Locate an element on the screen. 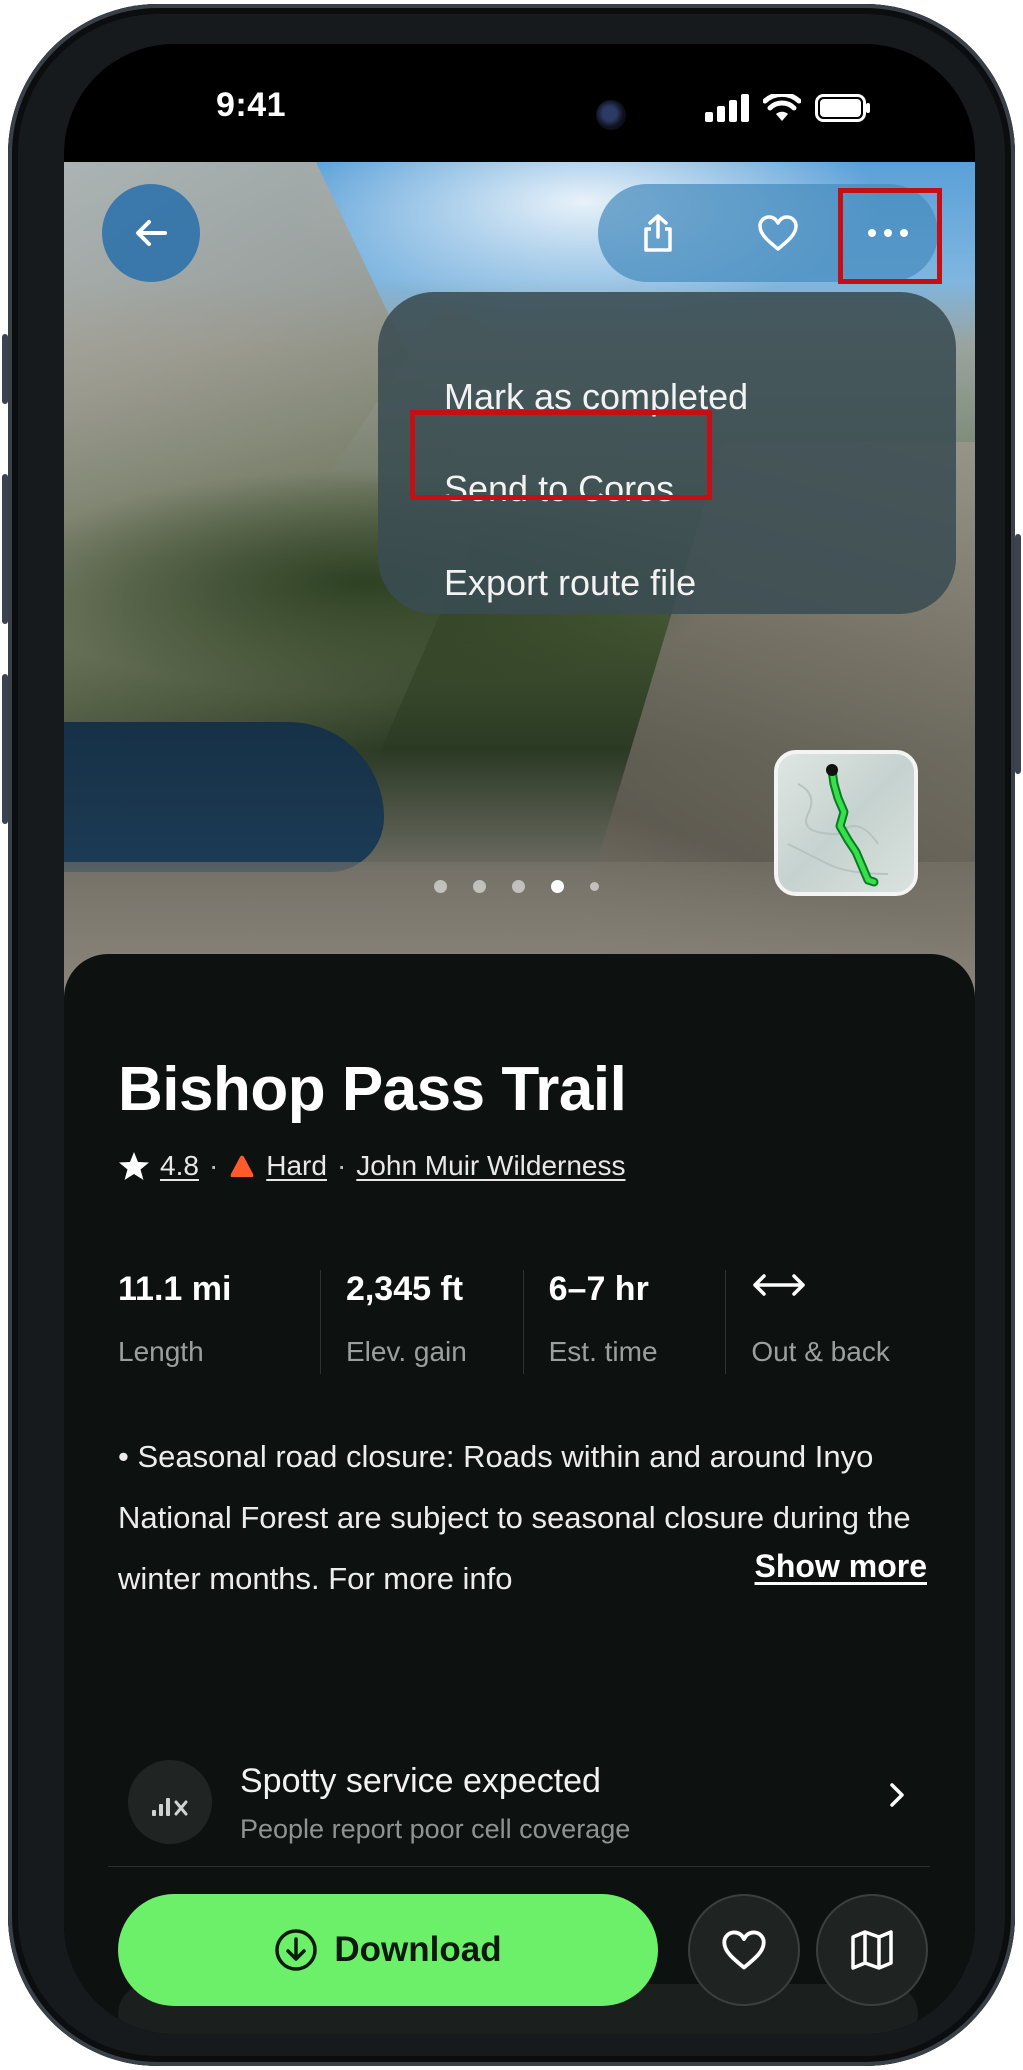 The width and height of the screenshot is (1023, 2070). download-icon is located at coordinates (296, 1950).